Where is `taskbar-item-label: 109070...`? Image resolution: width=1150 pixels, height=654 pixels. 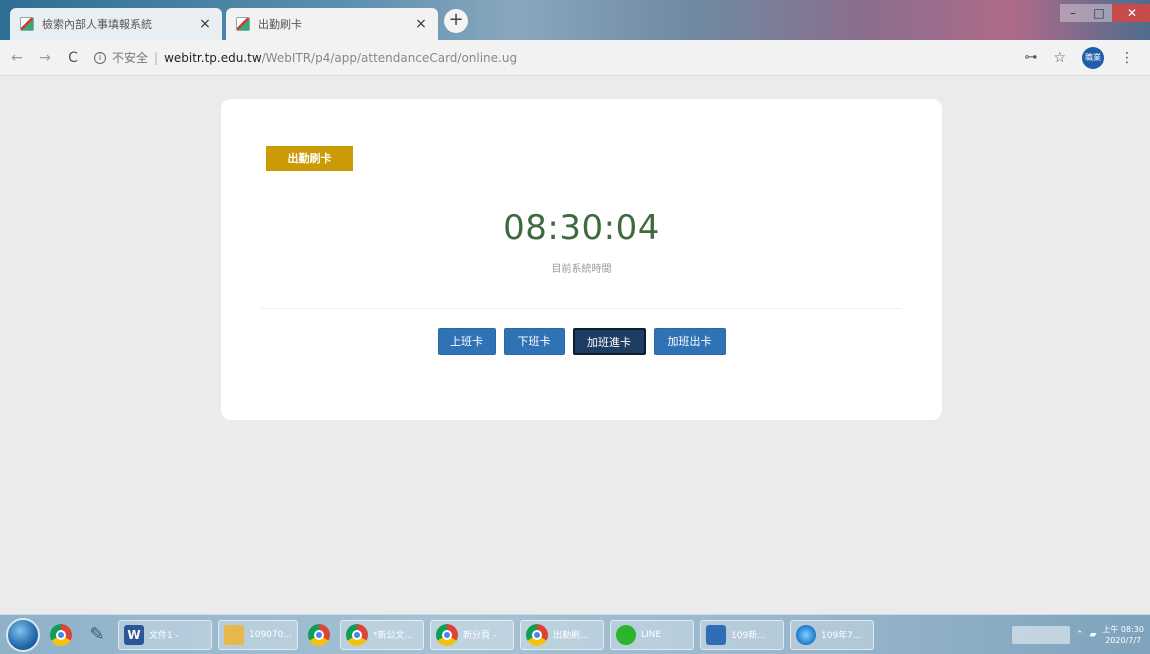 taskbar-item-label: 109070... is located at coordinates (270, 634).